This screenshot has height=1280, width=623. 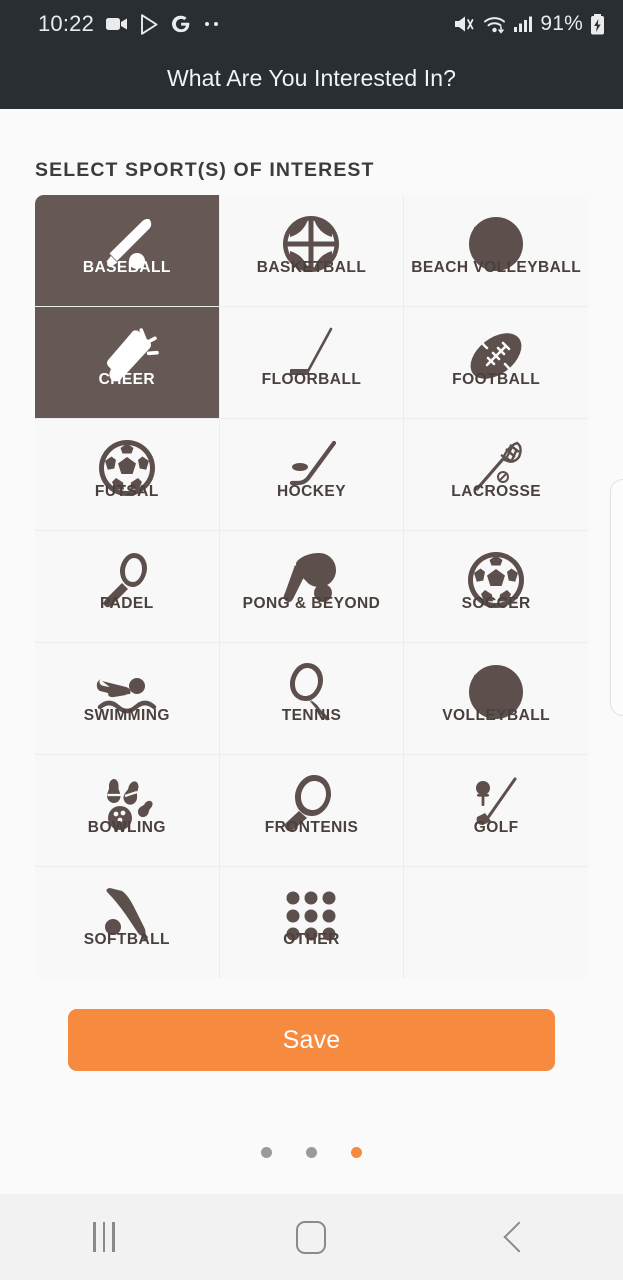 I want to click on sport-tile-softball: SOFTBALL, so click(x=127, y=922).